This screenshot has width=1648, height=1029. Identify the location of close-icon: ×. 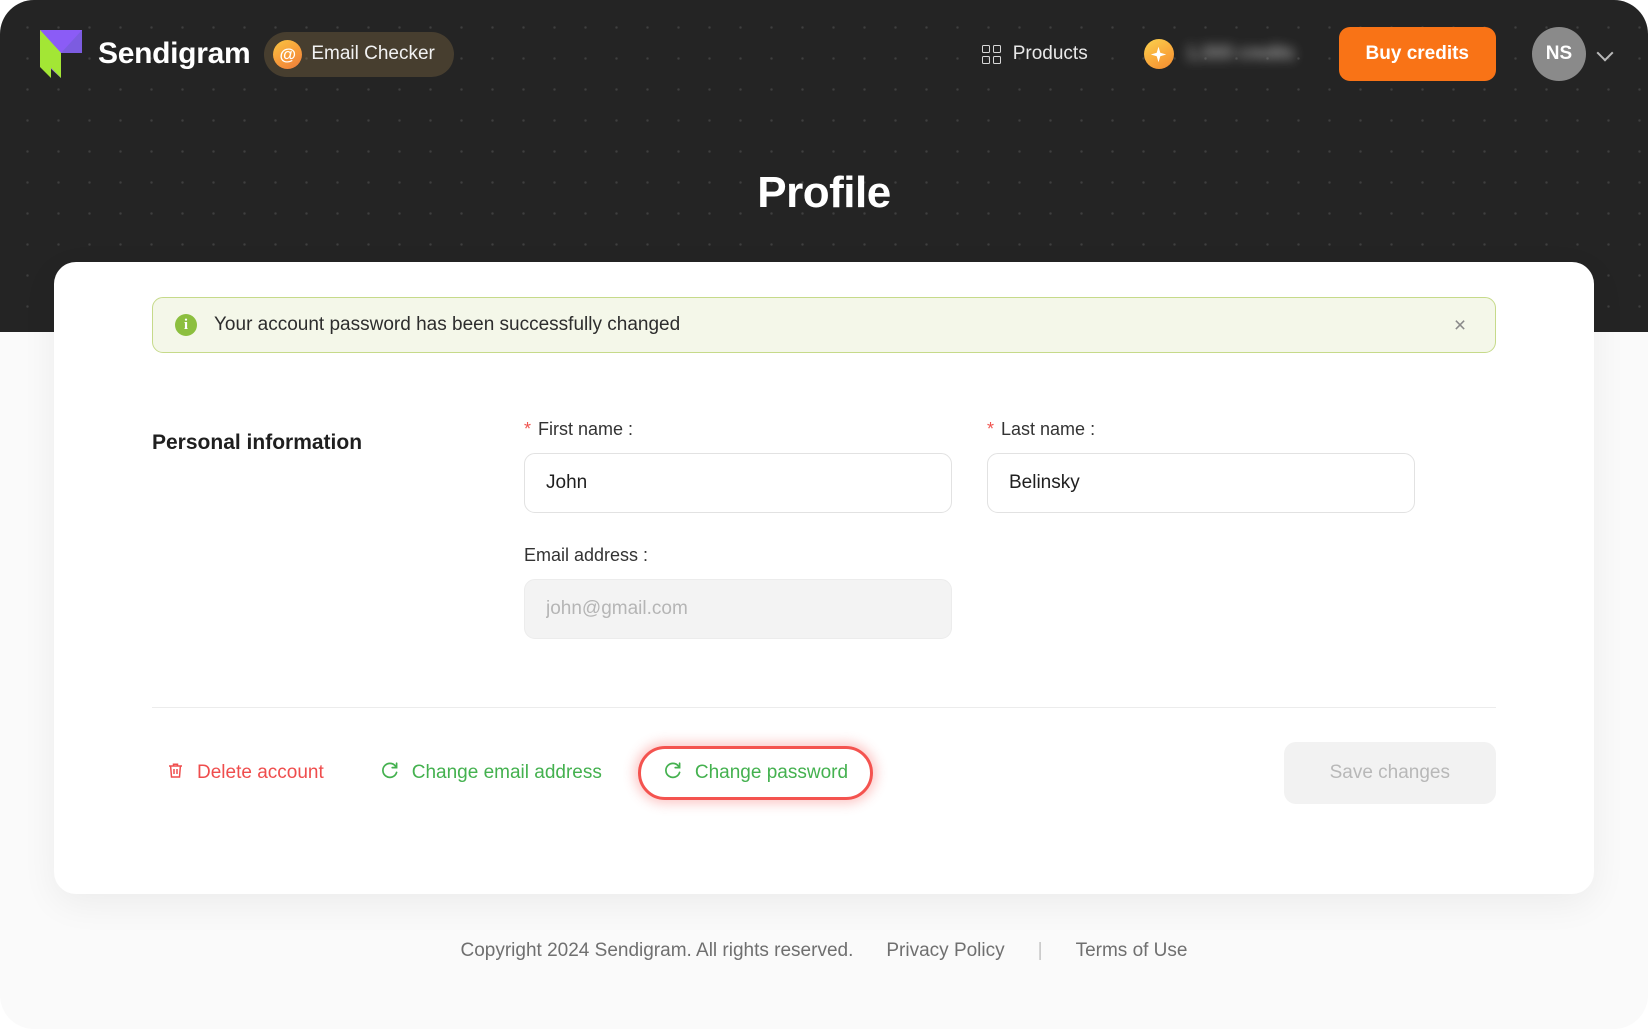
(1460, 325).